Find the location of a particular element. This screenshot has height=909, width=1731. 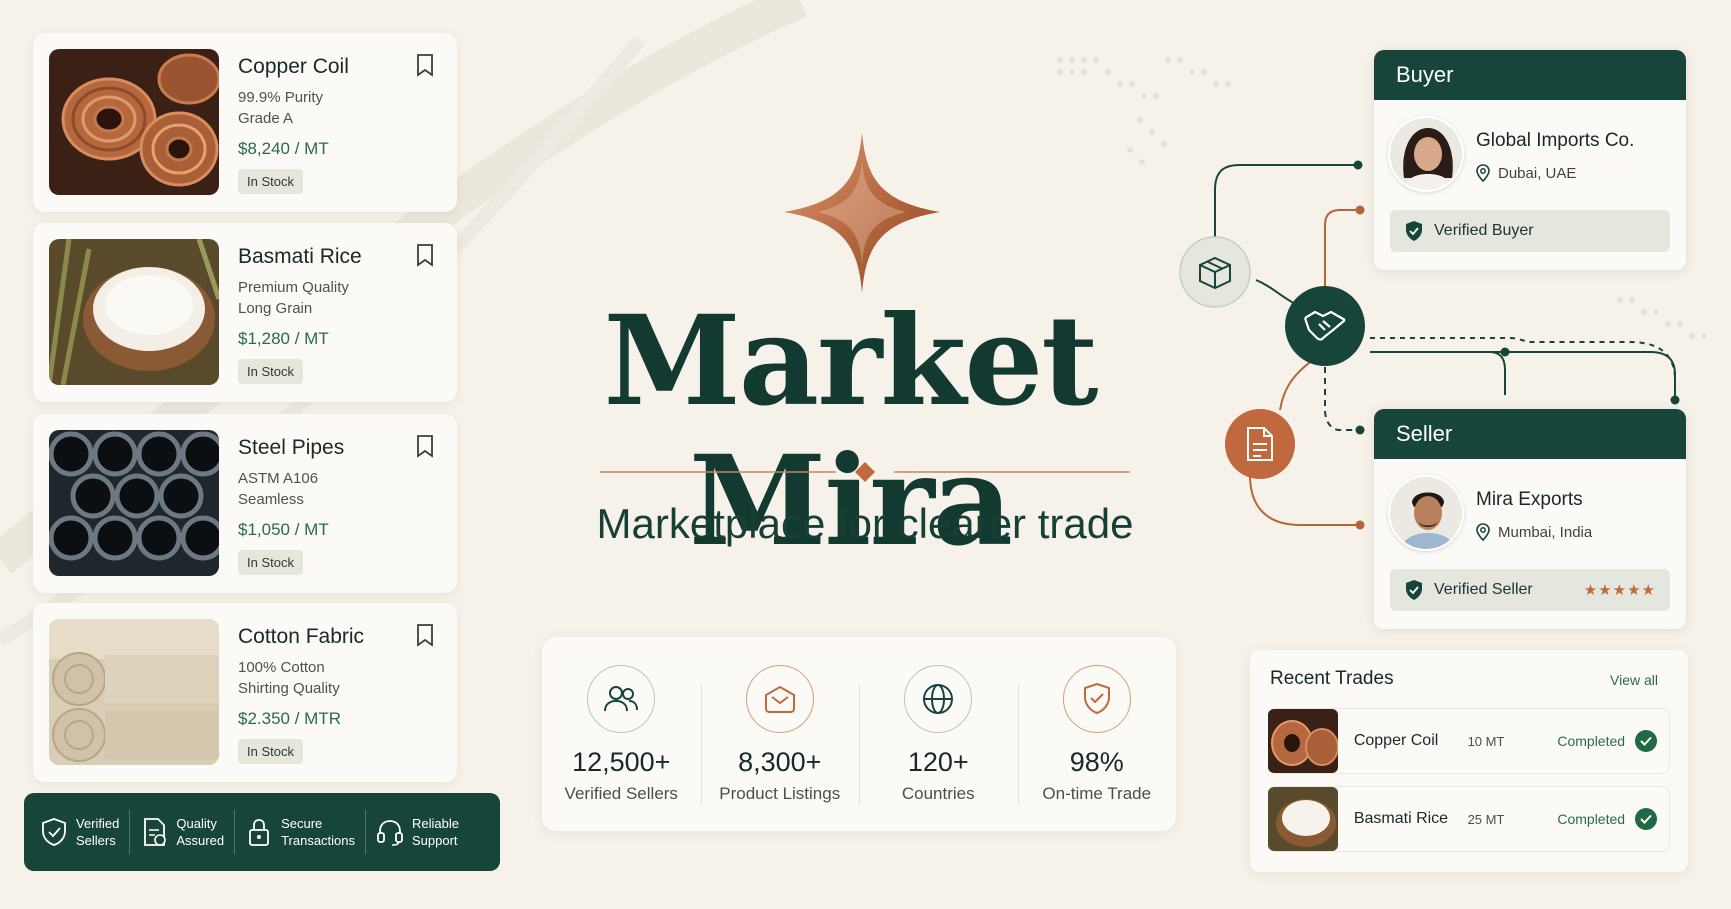

product-name: Basmati Rice is located at coordinates (300, 256).